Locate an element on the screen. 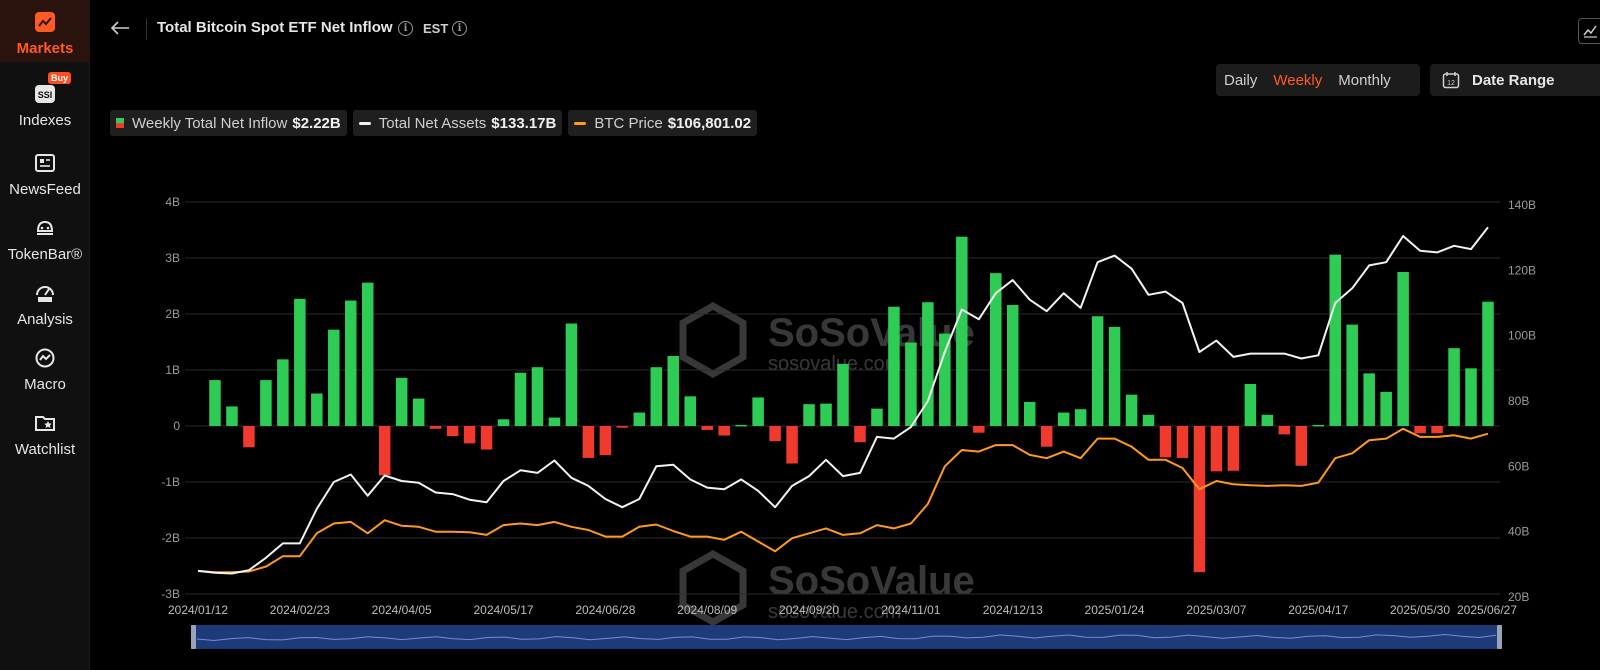 Image resolution: width=1600 pixels, height=670 pixels. x-axis-tick-label: 2025/05/30 is located at coordinates (1420, 610).